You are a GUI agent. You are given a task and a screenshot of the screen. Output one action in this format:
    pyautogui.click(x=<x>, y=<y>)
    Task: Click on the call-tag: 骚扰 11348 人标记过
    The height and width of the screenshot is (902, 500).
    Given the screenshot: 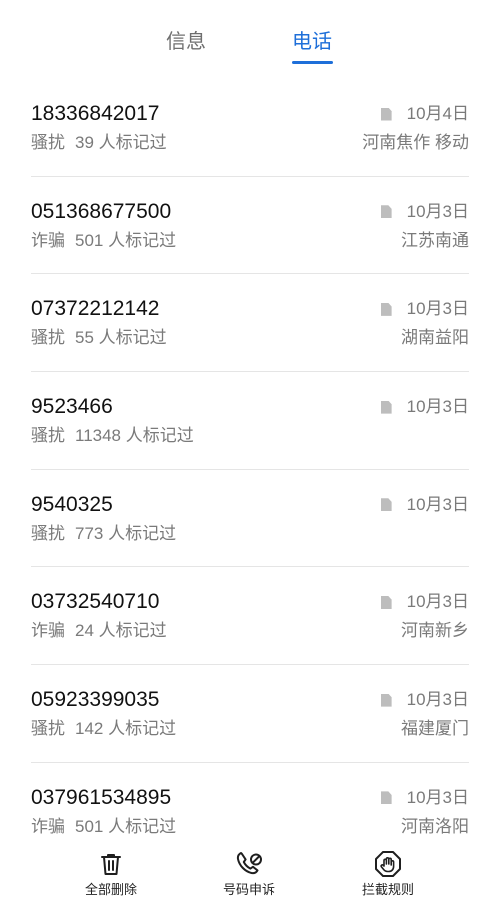 What is the action you would take?
    pyautogui.click(x=112, y=436)
    